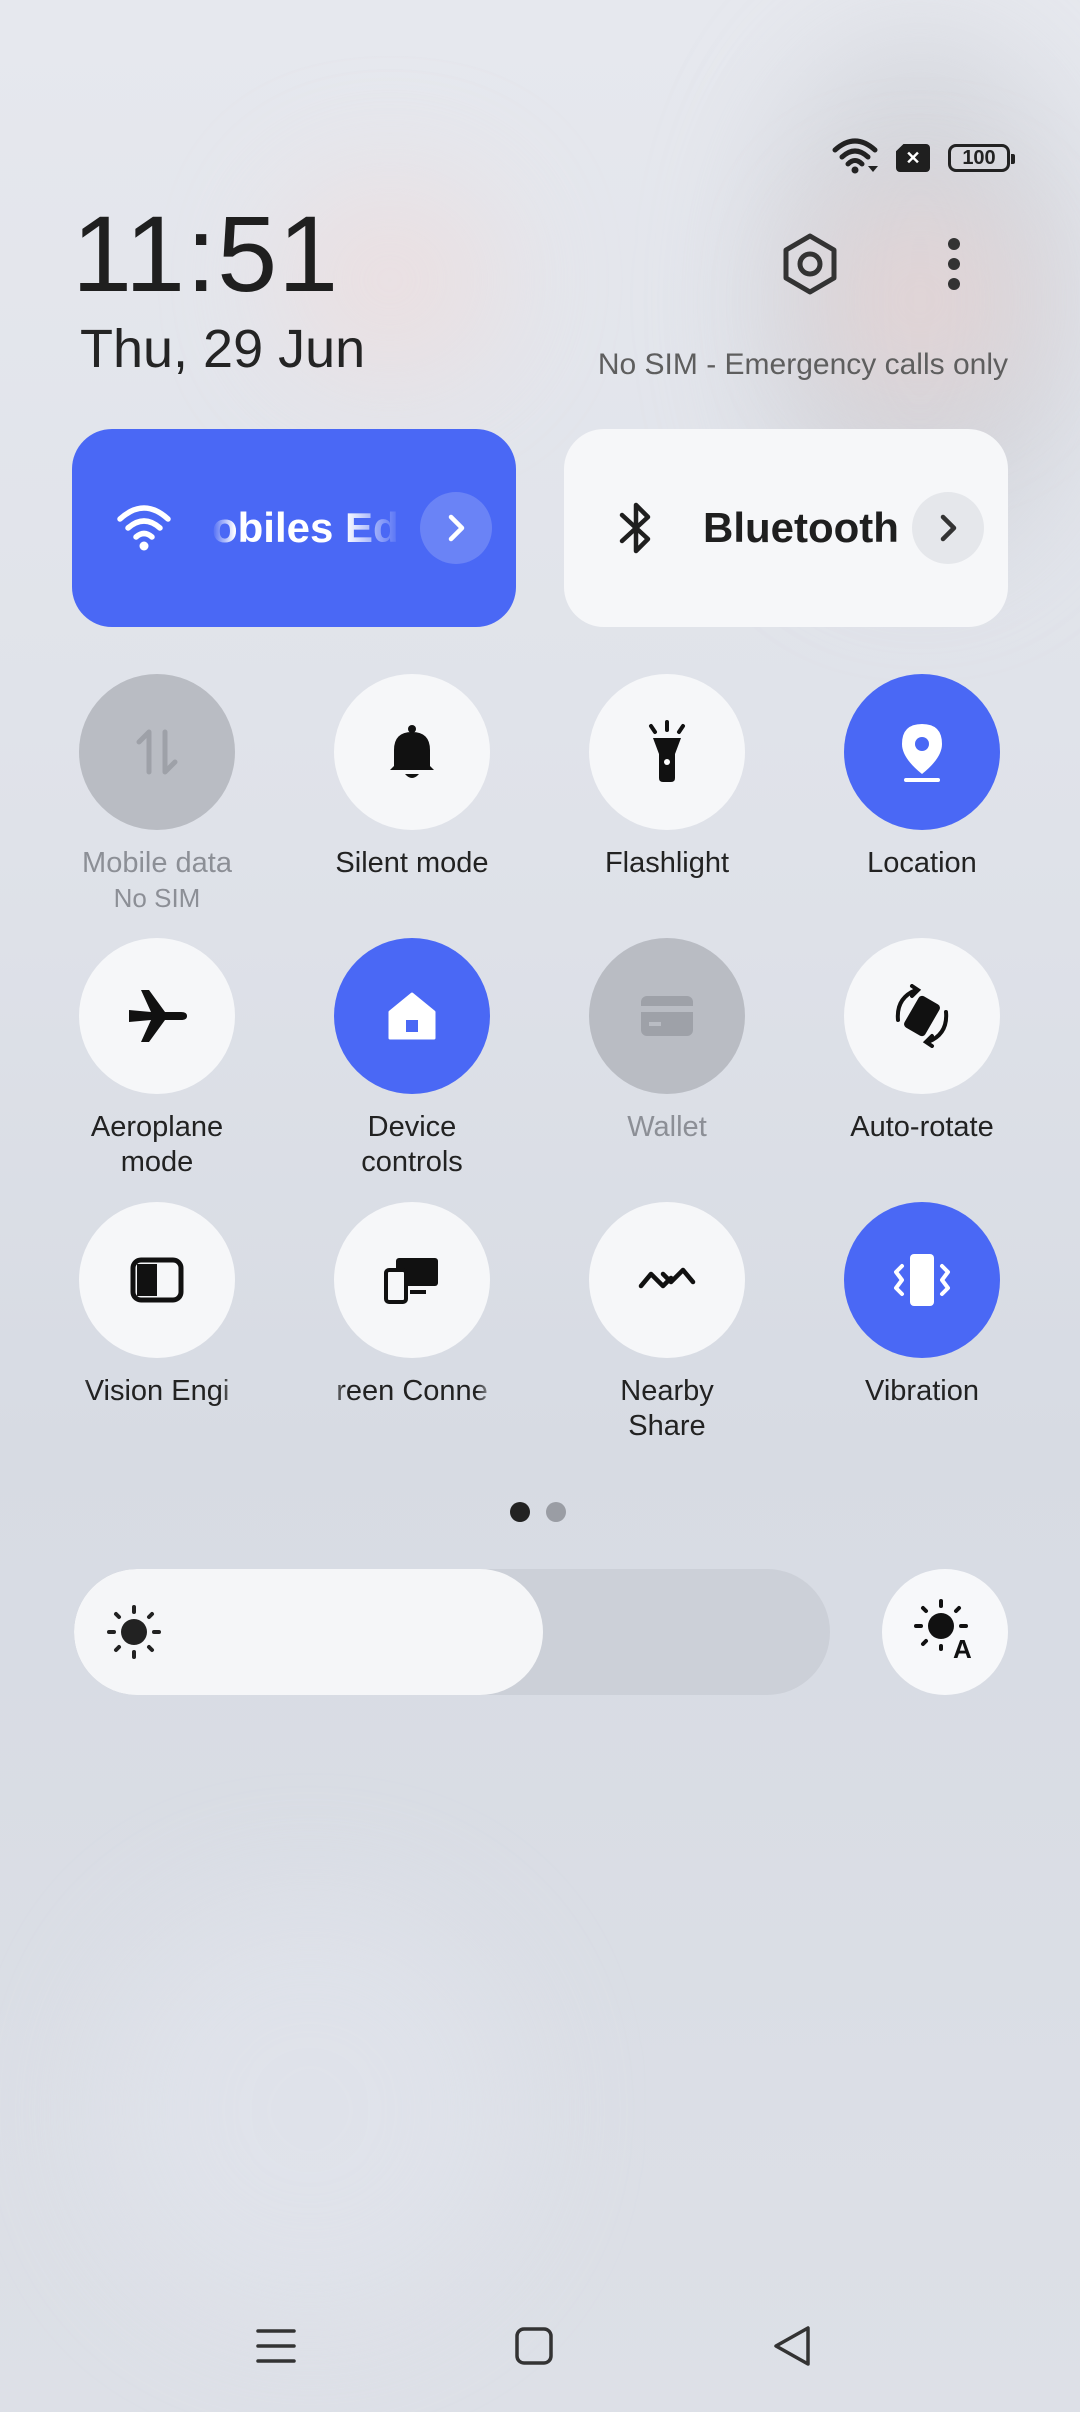 This screenshot has width=1080, height=2412. I want to click on toggle-location: Location, so click(922, 777).